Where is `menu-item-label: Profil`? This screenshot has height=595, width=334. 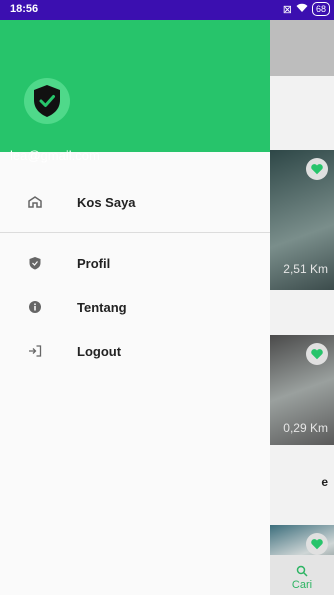 menu-item-label: Profil is located at coordinates (94, 263).